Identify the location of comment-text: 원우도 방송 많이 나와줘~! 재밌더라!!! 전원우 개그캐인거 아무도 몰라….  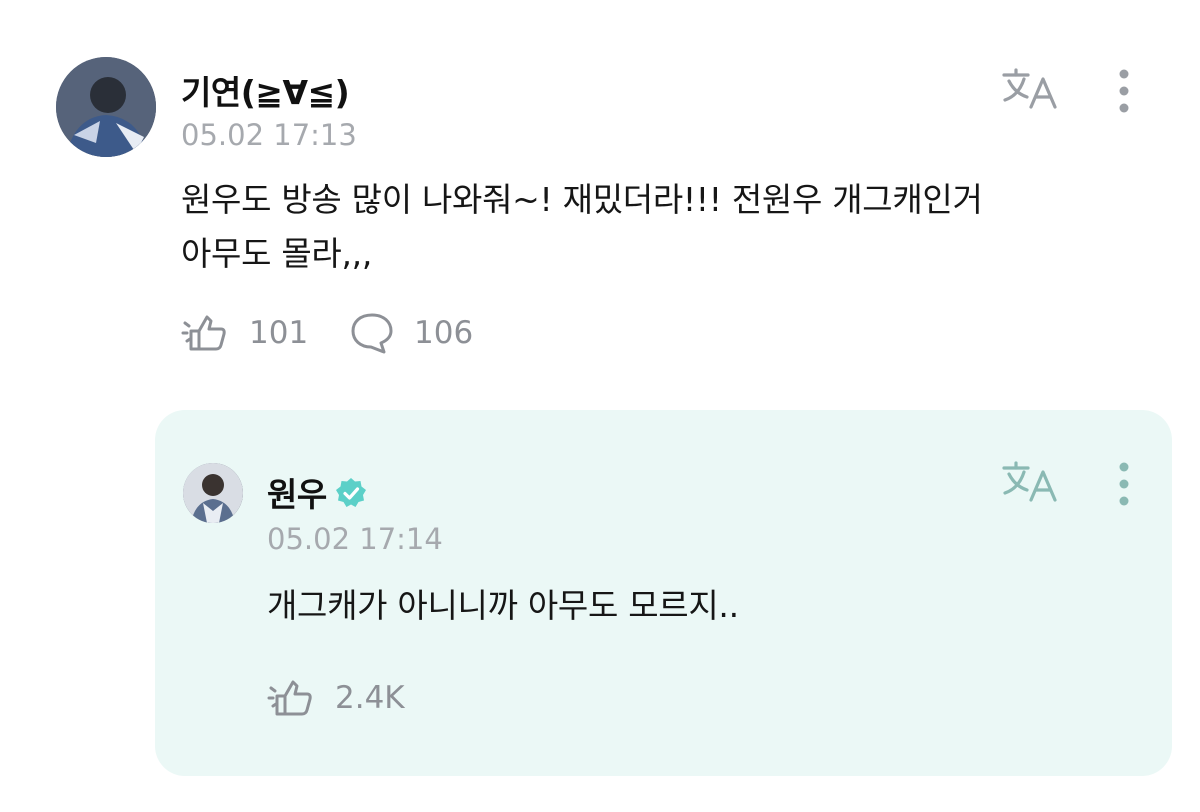
(582, 227).